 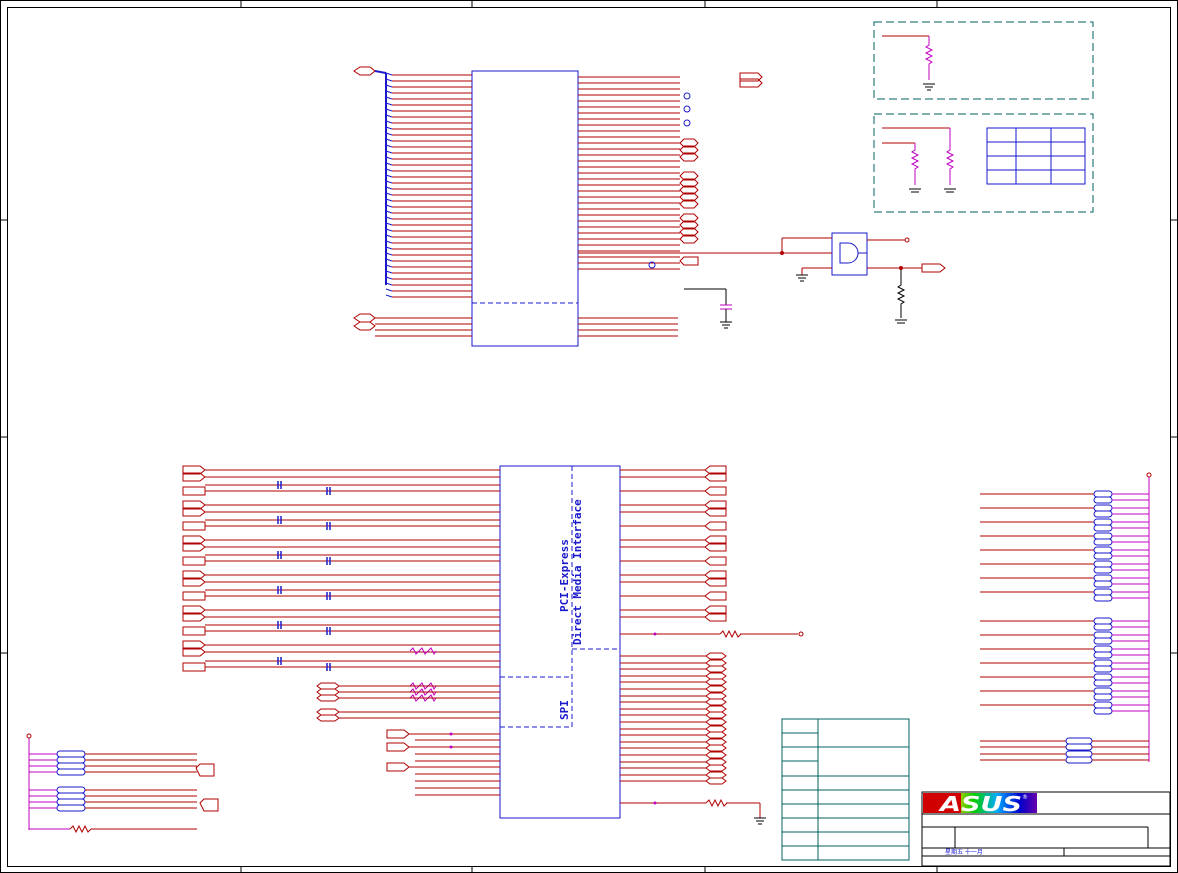 What do you see at coordinates (577, 572) in the screenshot?
I see `dmi-label: Direct Media Interface` at bounding box center [577, 572].